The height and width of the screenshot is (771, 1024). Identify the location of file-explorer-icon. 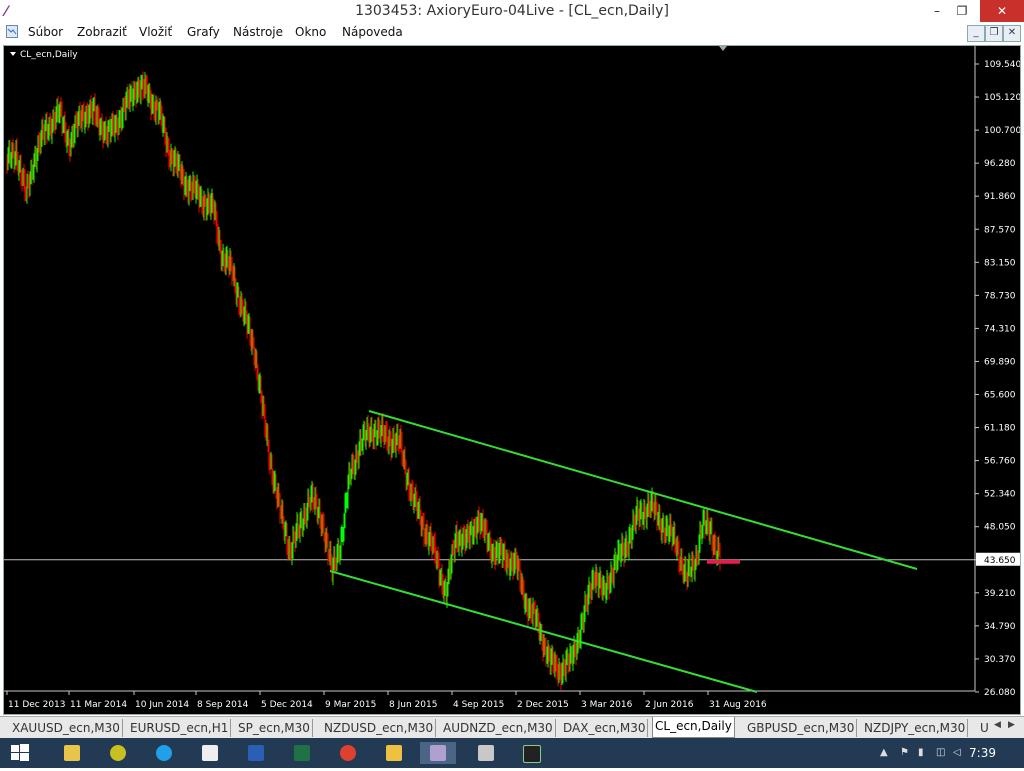
(394, 753).